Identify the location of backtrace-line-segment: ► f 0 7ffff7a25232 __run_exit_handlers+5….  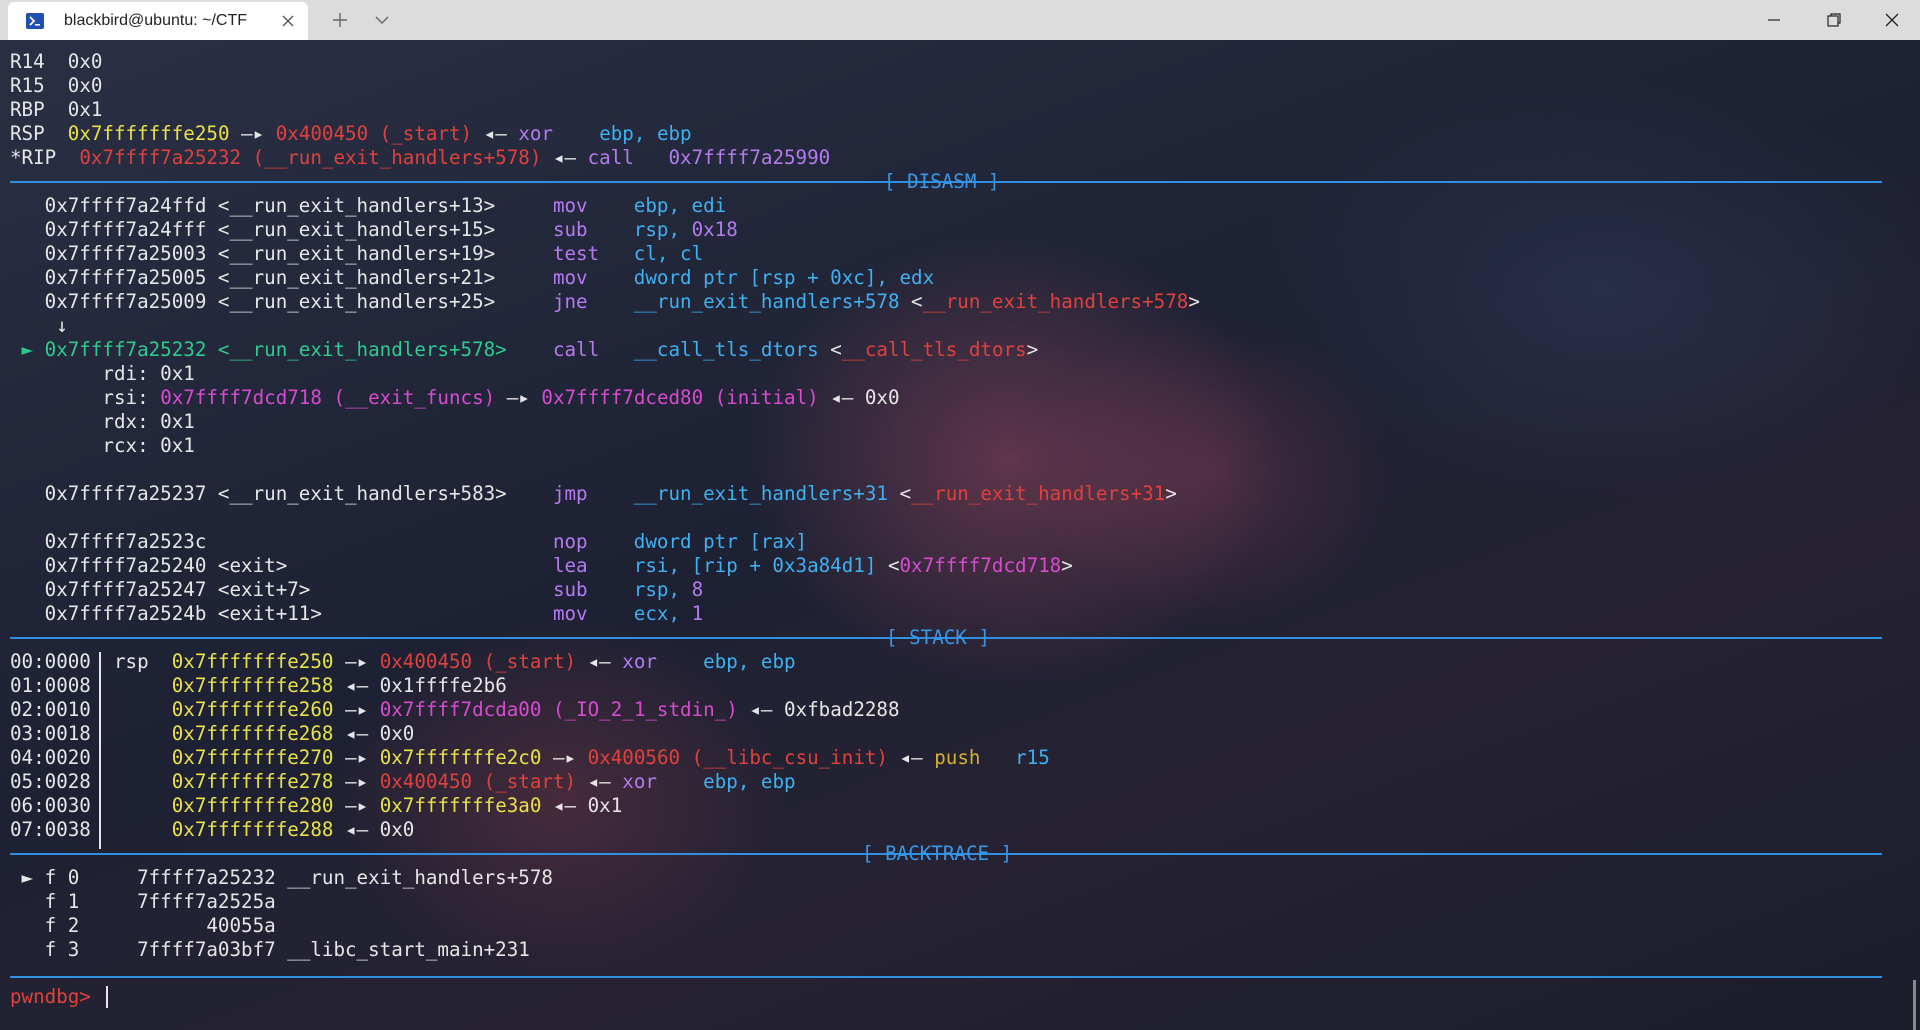
(281, 877).